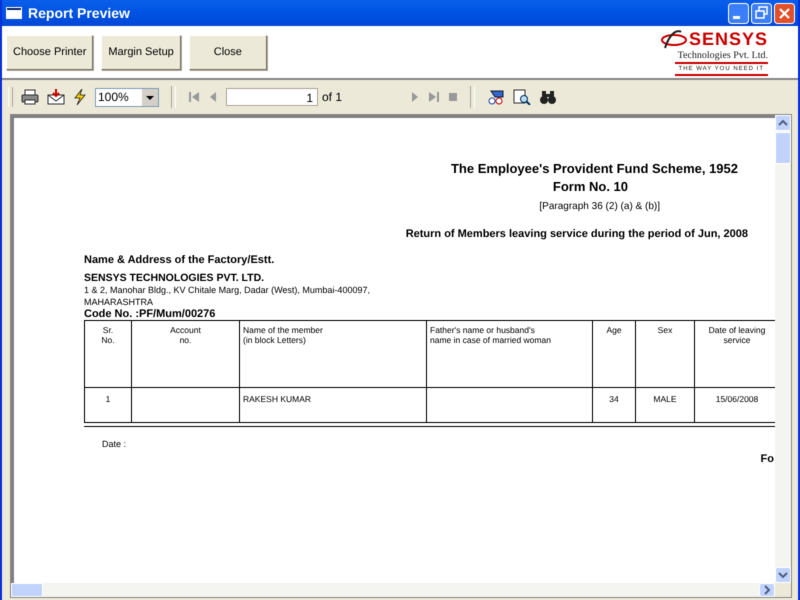 This screenshot has width=800, height=600. Describe the element at coordinates (783, 349) in the screenshot. I see `vertical-scrollbar` at that location.